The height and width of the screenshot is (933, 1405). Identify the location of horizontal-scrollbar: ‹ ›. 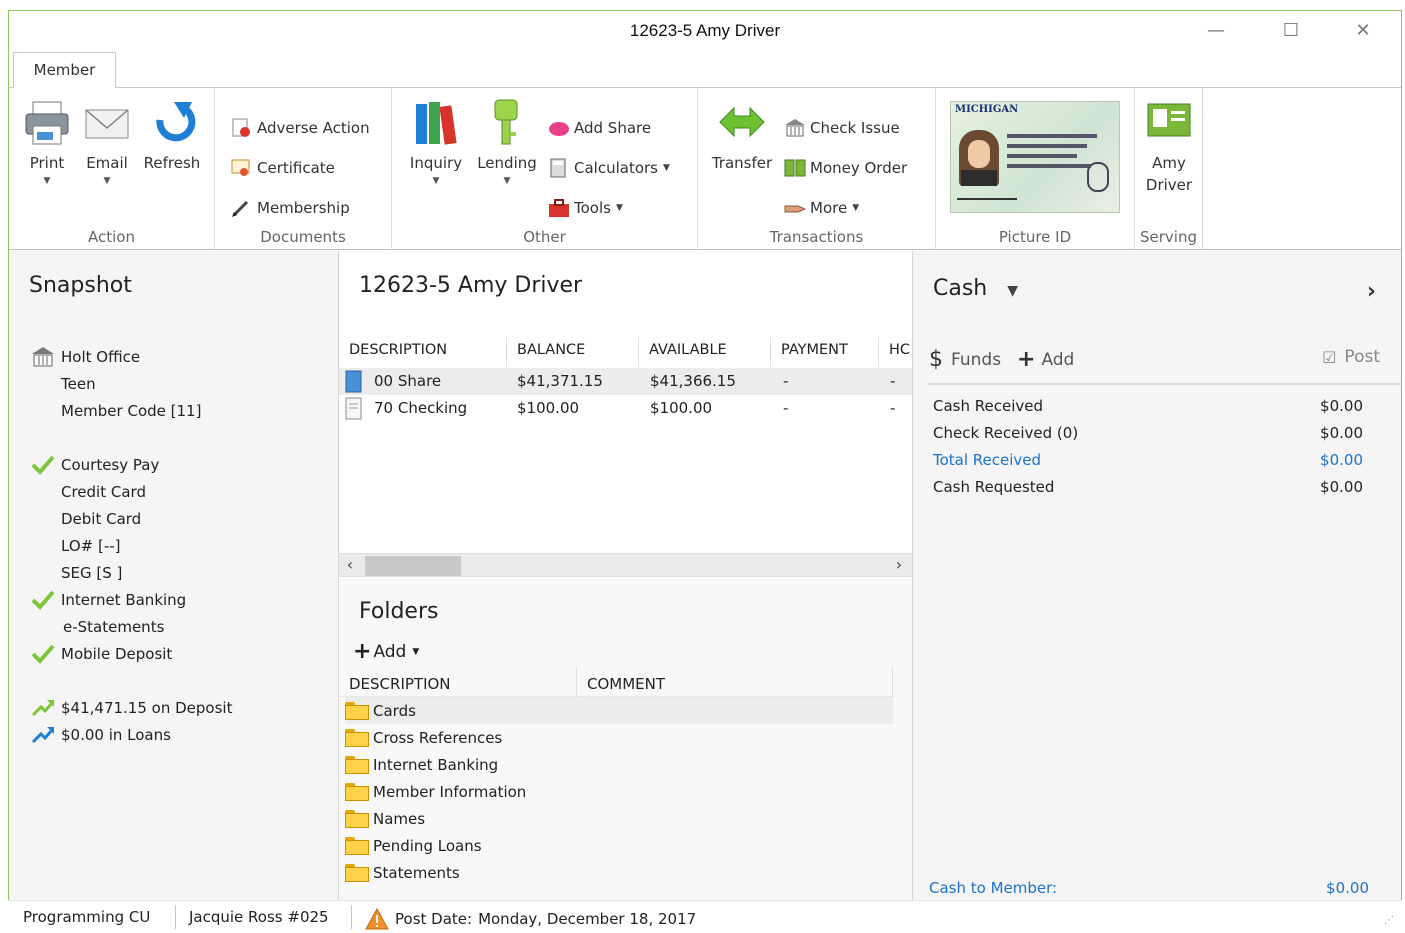
(625, 565).